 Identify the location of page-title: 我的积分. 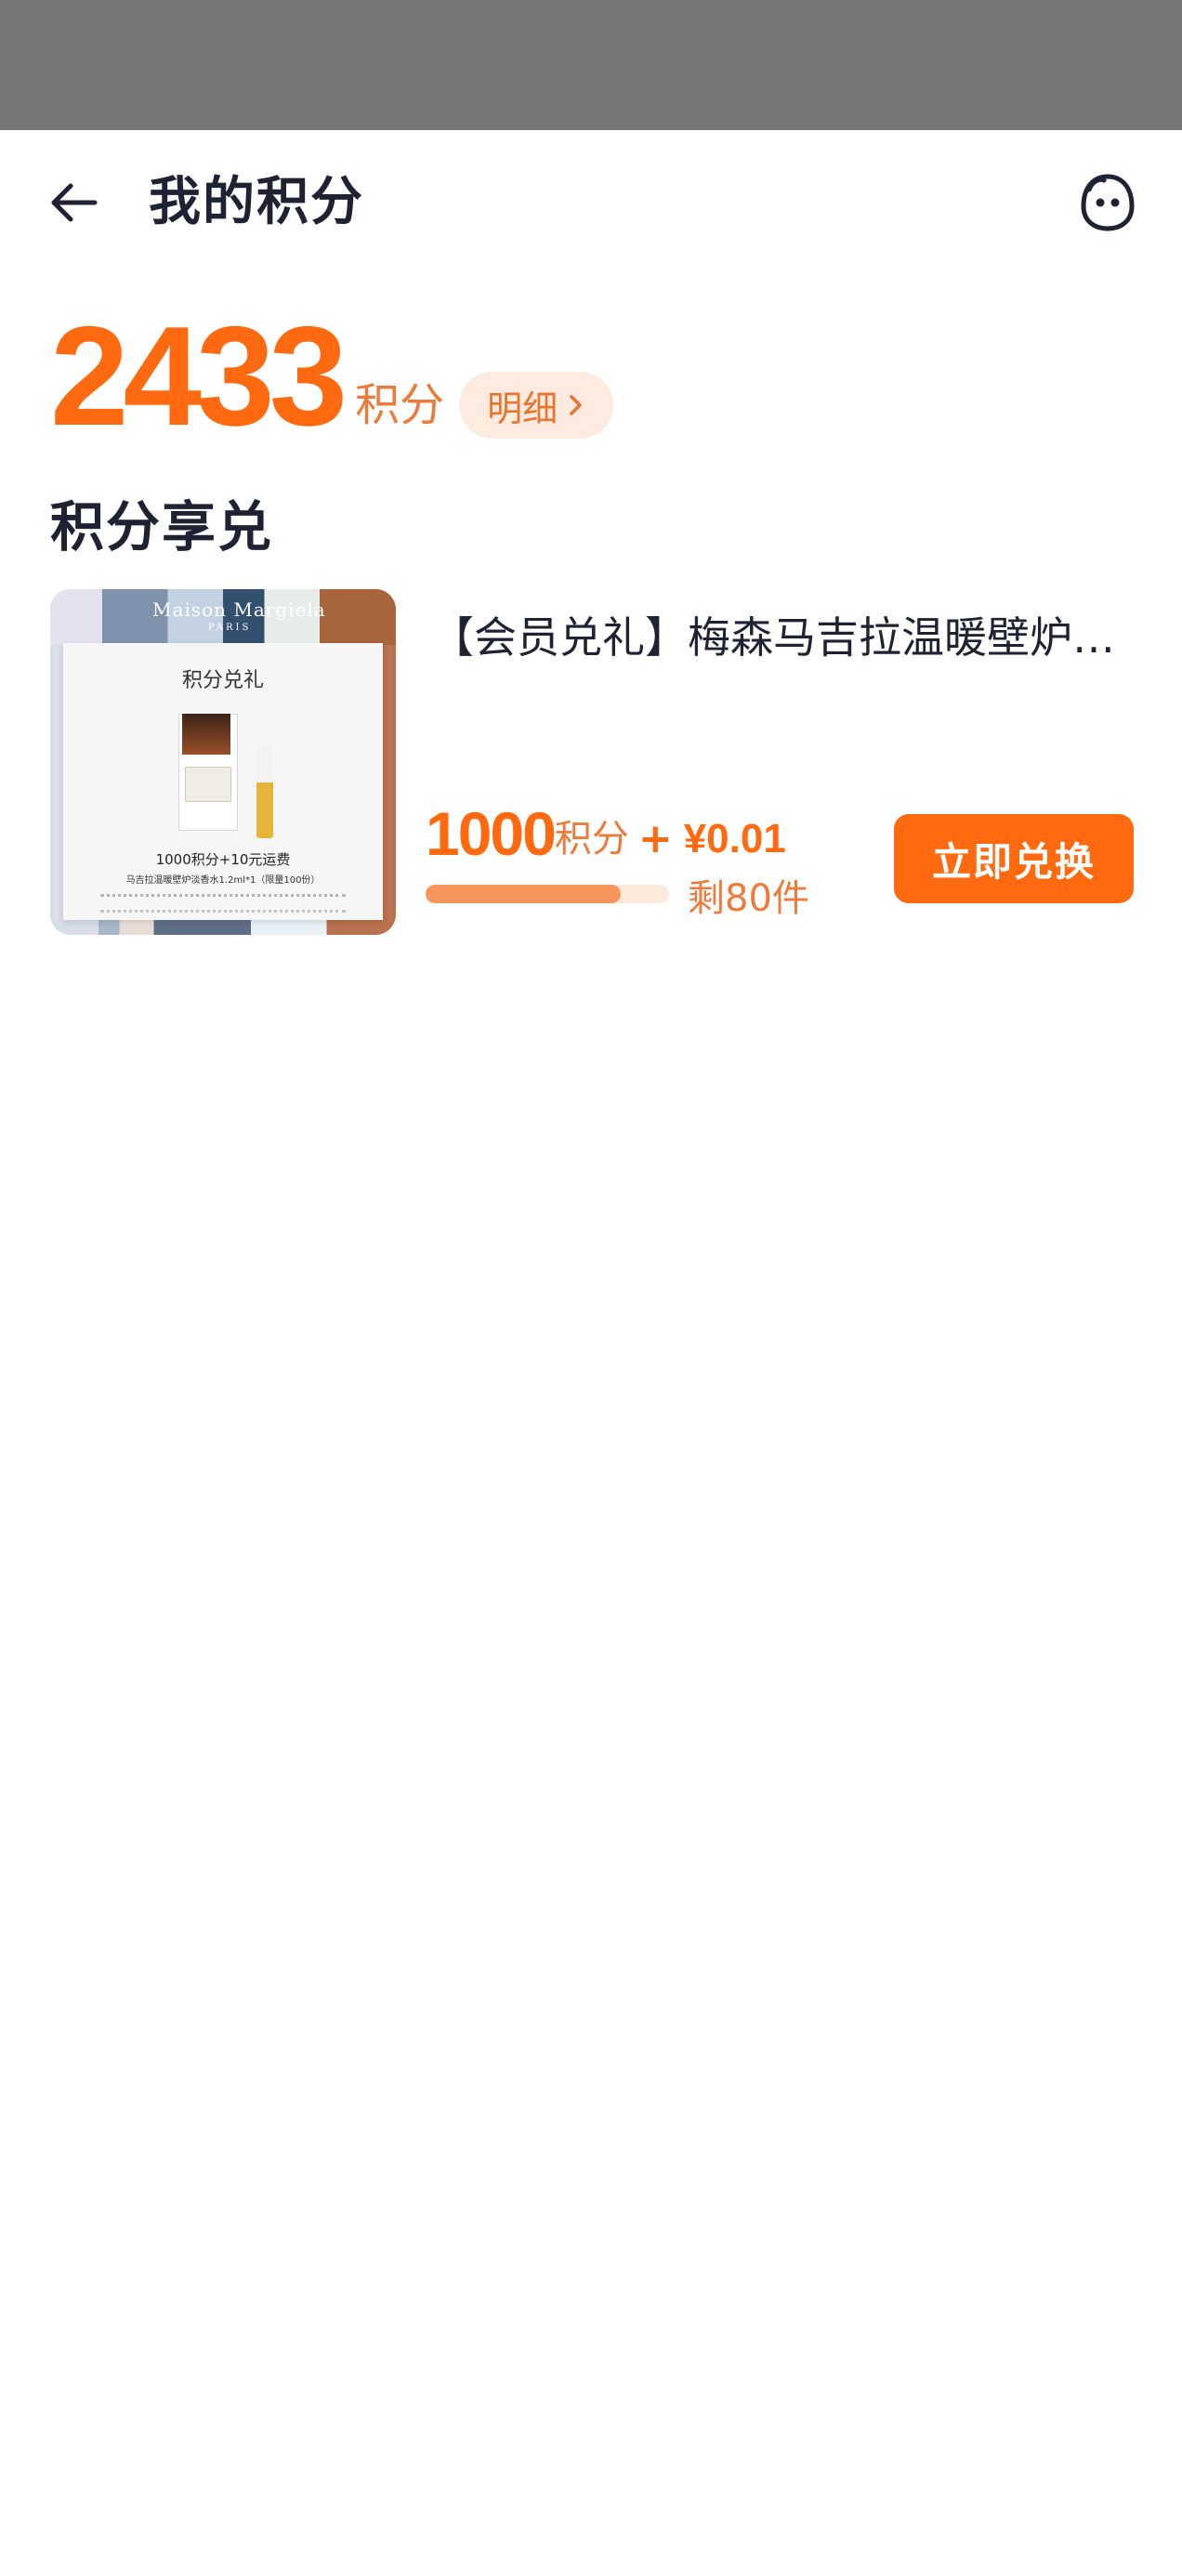
(256, 202).